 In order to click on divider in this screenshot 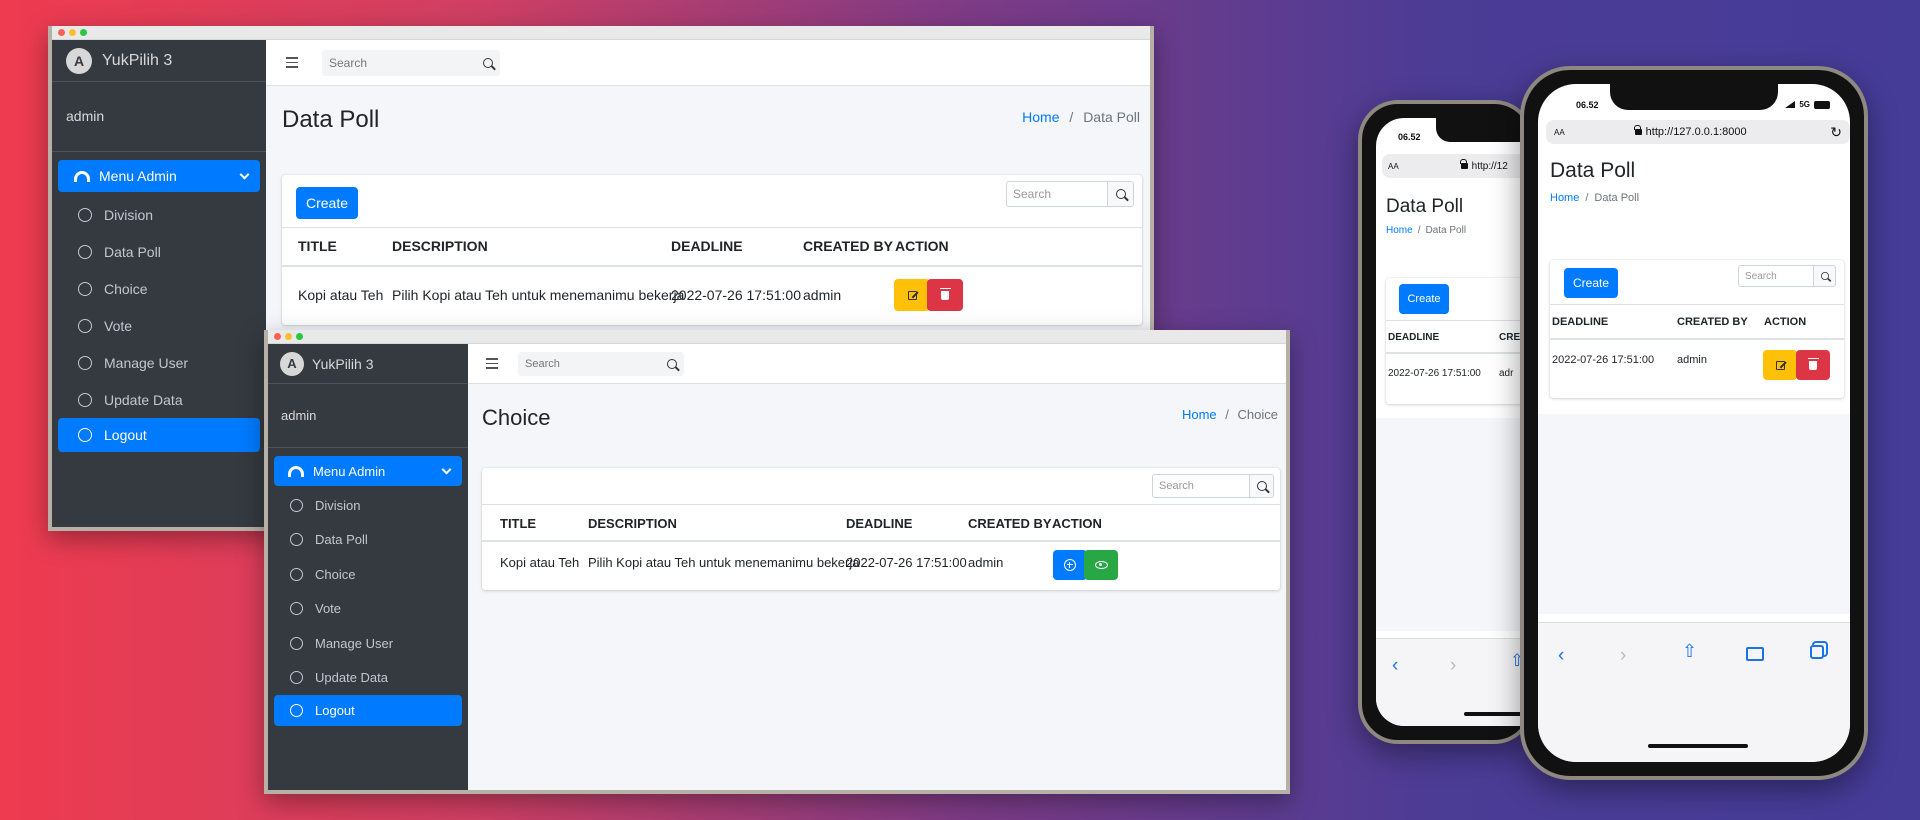, I will do `click(712, 227)`.